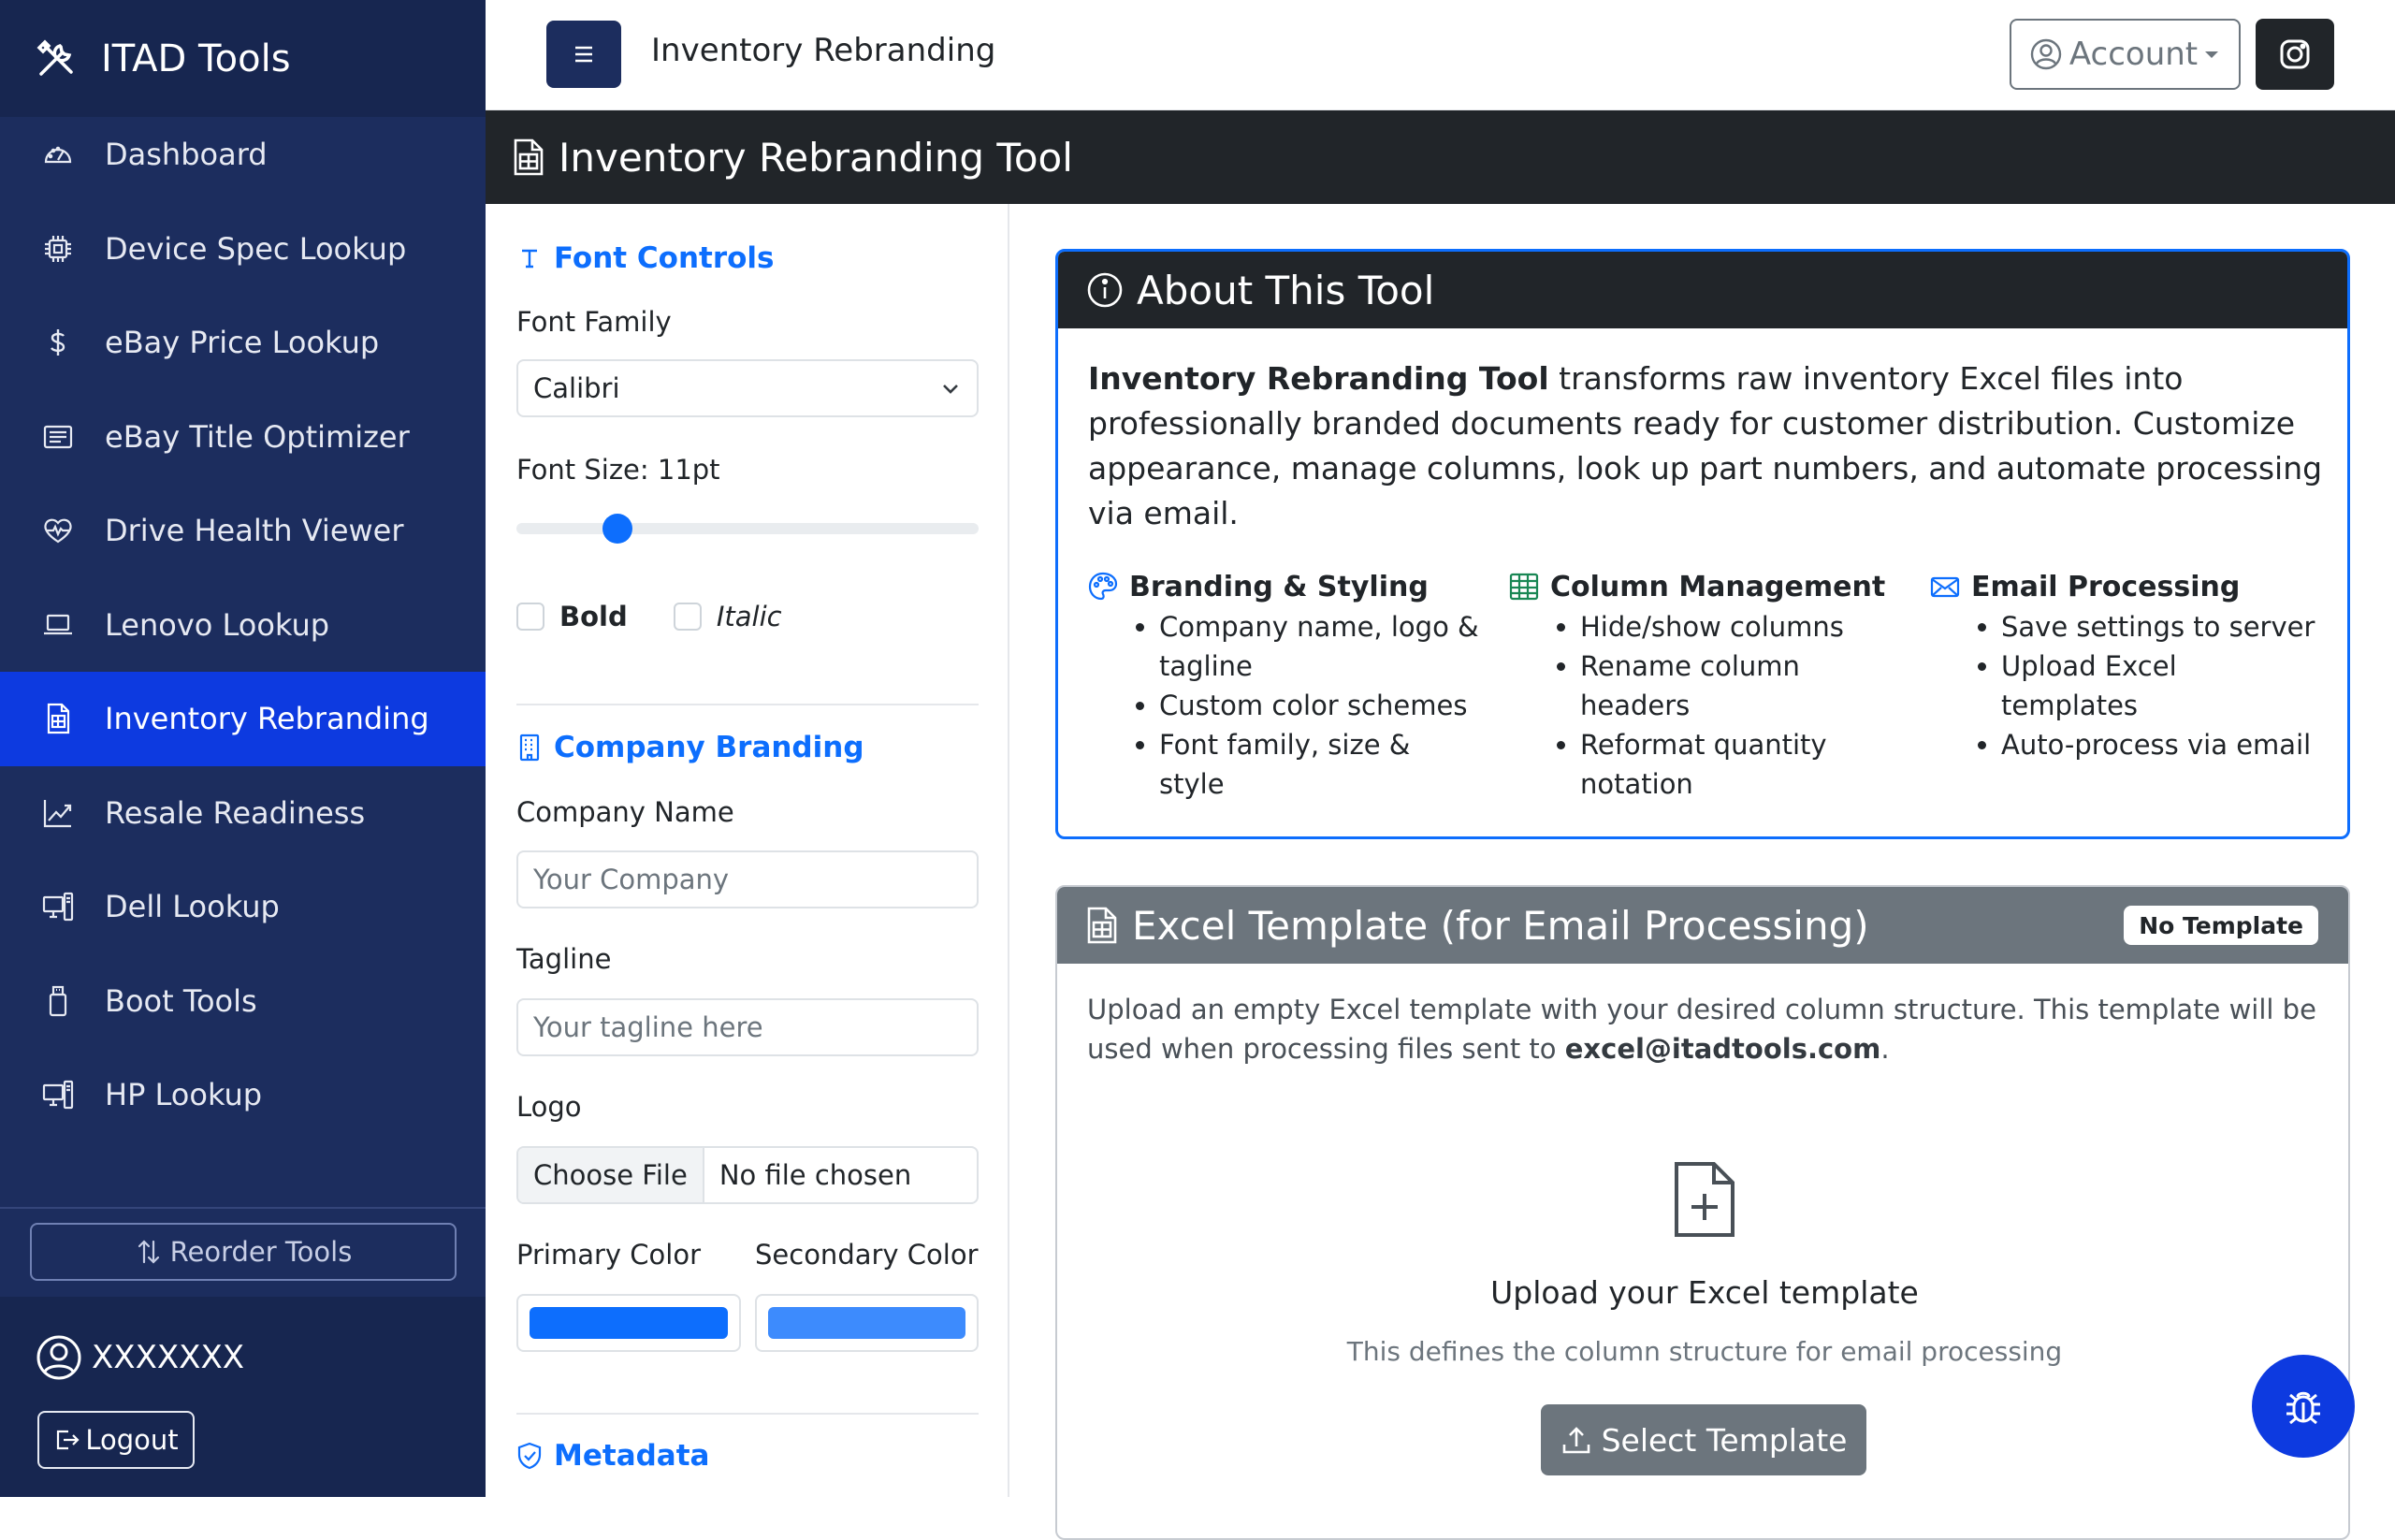 Image resolution: width=2395 pixels, height=1540 pixels. I want to click on secondary-color-picker, so click(867, 1323).